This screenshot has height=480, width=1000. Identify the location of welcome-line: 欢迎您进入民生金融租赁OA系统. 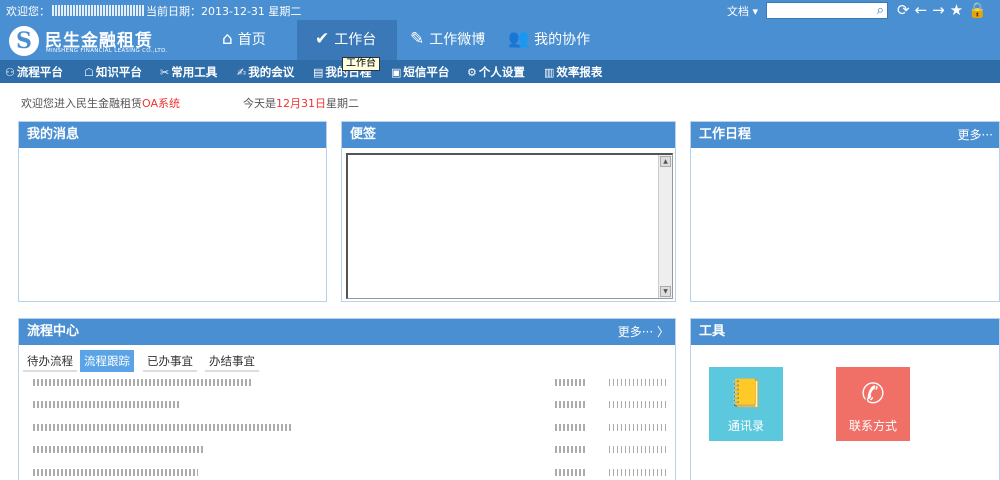
(100, 103).